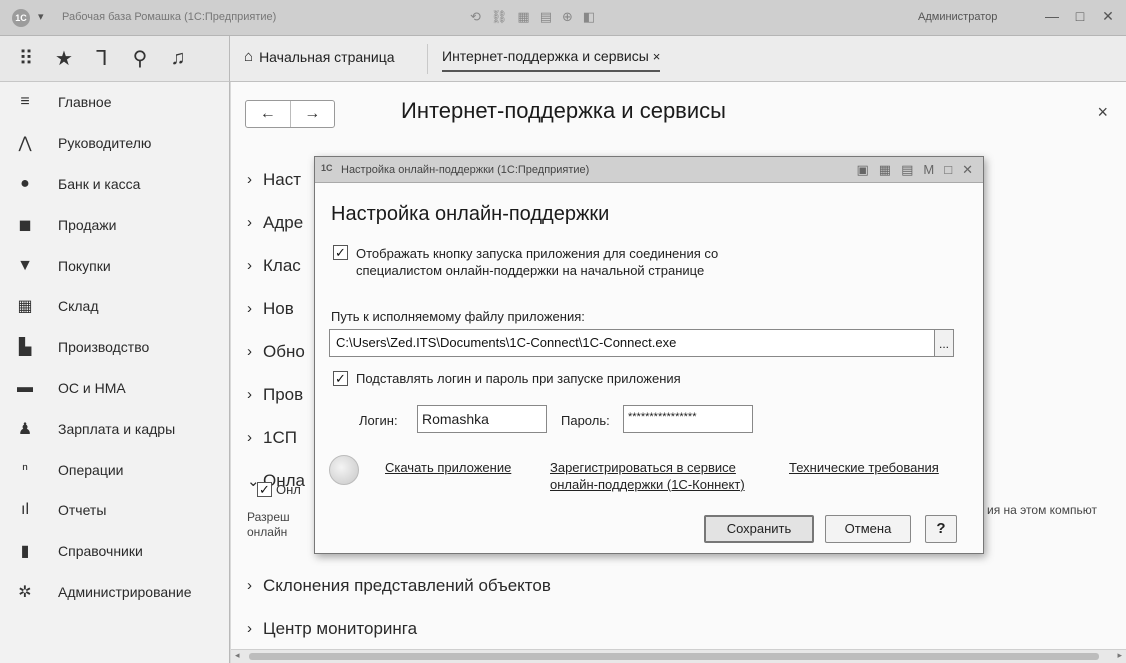  What do you see at coordinates (125, 591) in the screenshot?
I see `sidebar-item-label: Администрирование` at bounding box center [125, 591].